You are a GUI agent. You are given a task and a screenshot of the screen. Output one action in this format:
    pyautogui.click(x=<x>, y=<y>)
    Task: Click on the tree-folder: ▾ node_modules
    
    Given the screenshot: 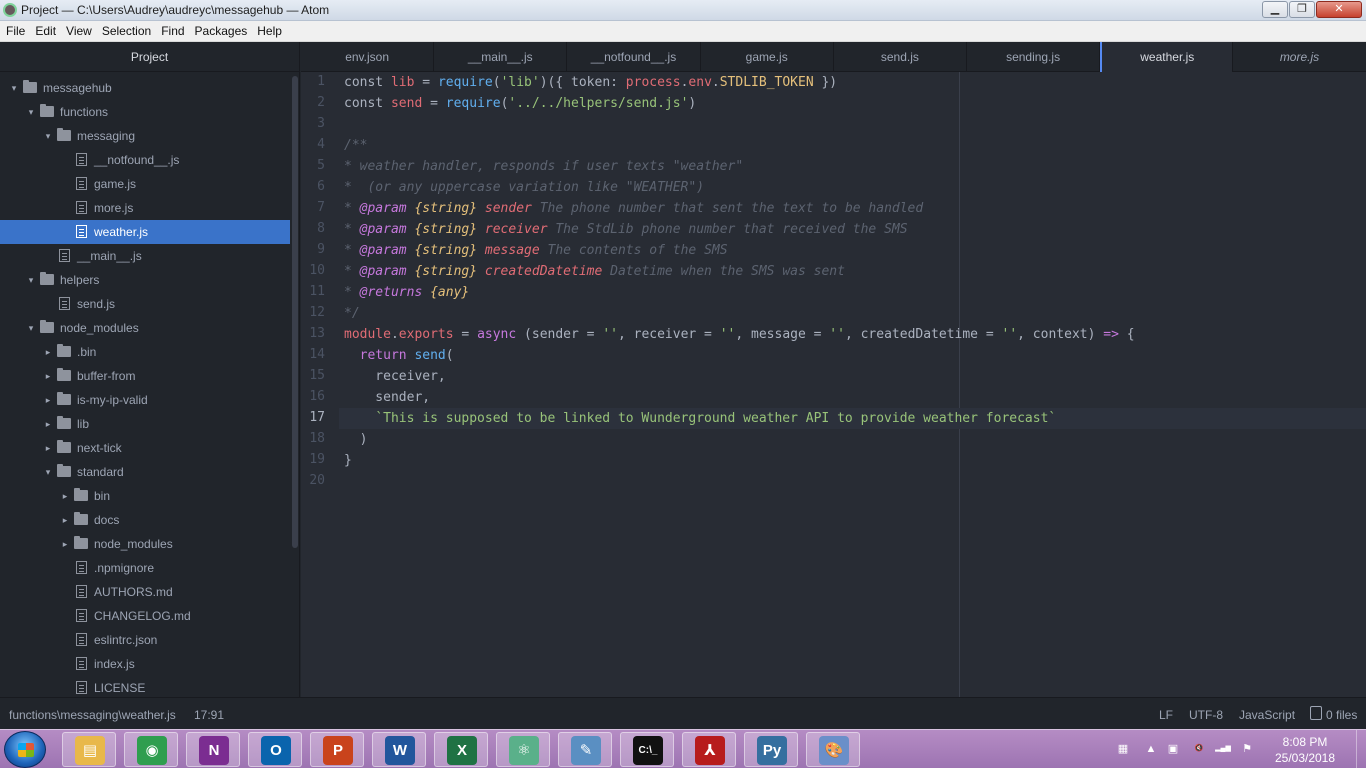 What is the action you would take?
    pyautogui.click(x=145, y=328)
    